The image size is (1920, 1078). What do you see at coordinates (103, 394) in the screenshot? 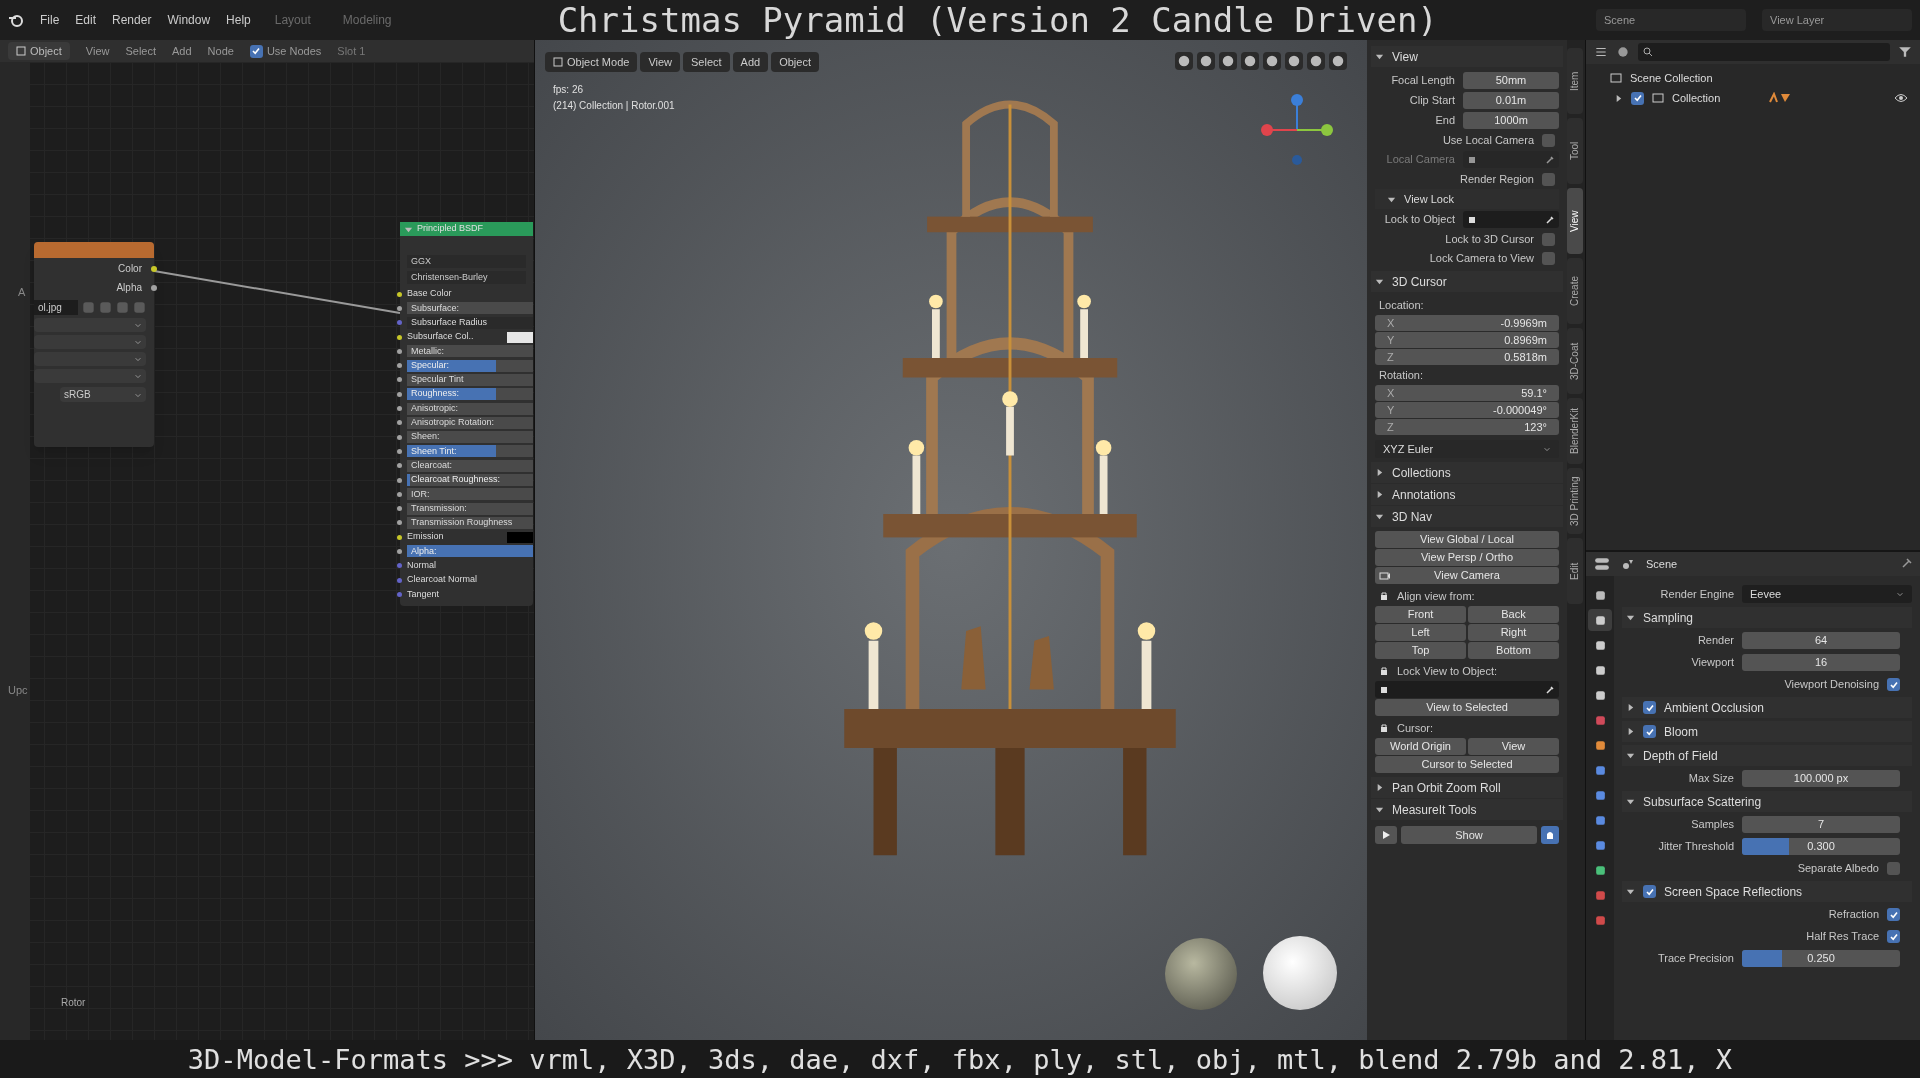
I see `color-space-dropdown: sRGB` at bounding box center [103, 394].